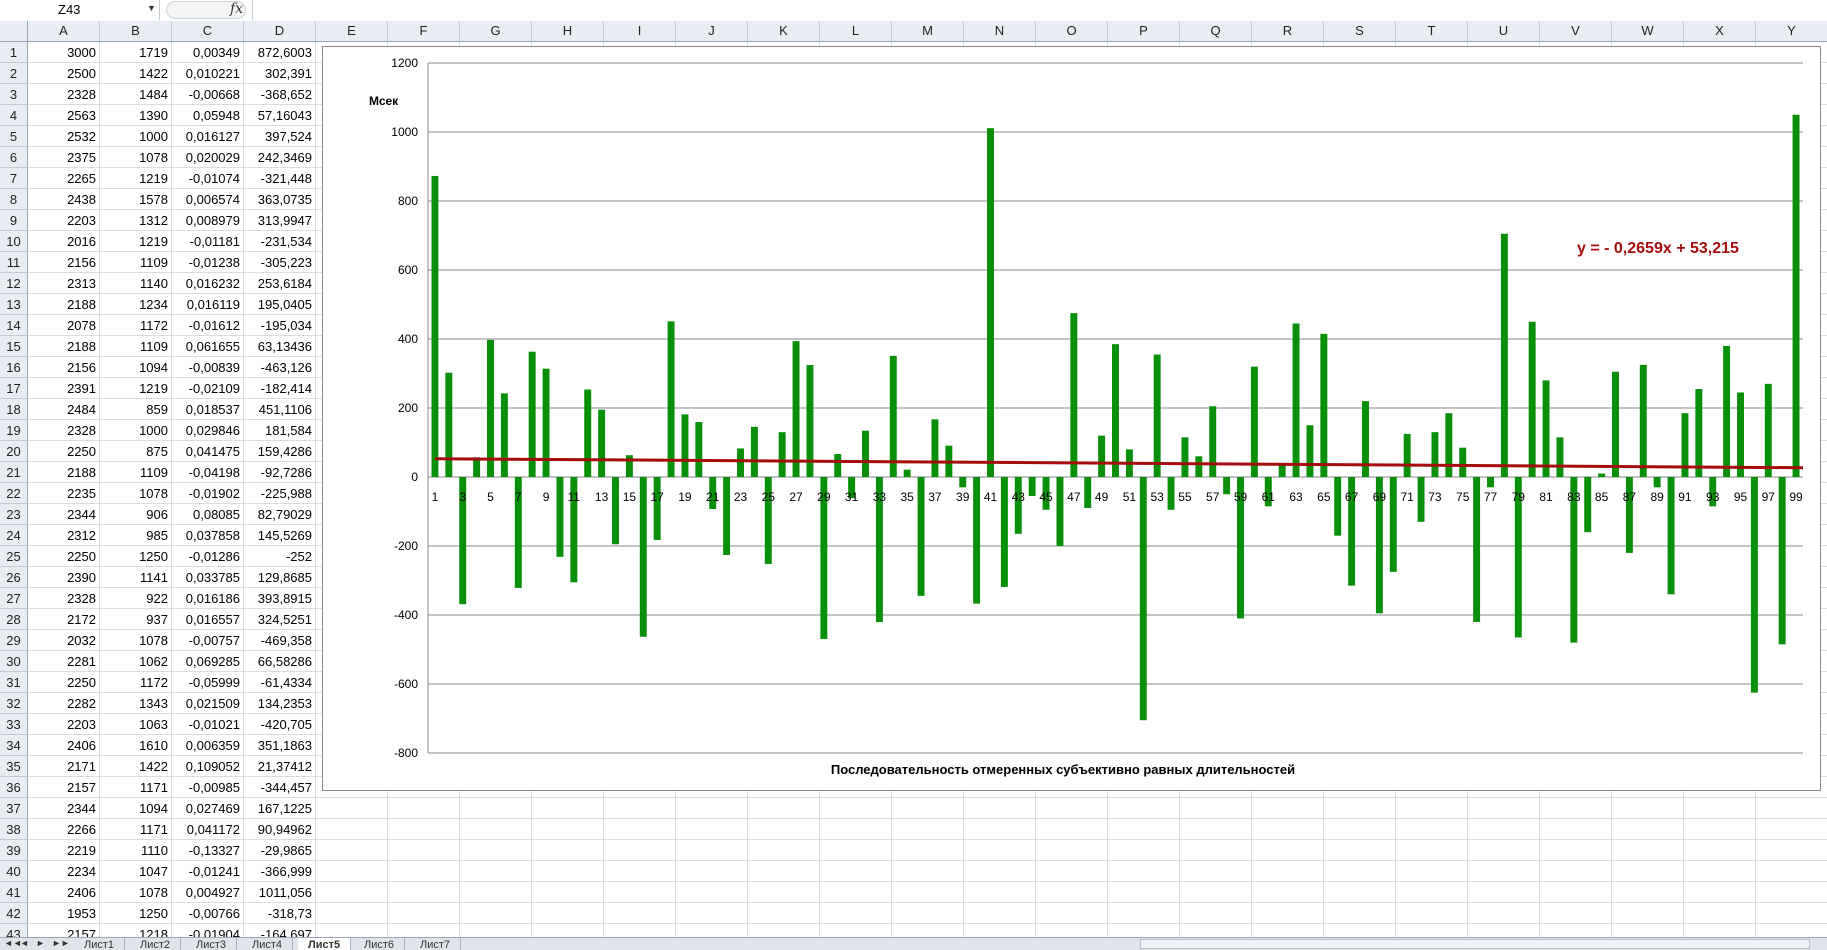  I want to click on cell-c: -0,01238, so click(208, 262).